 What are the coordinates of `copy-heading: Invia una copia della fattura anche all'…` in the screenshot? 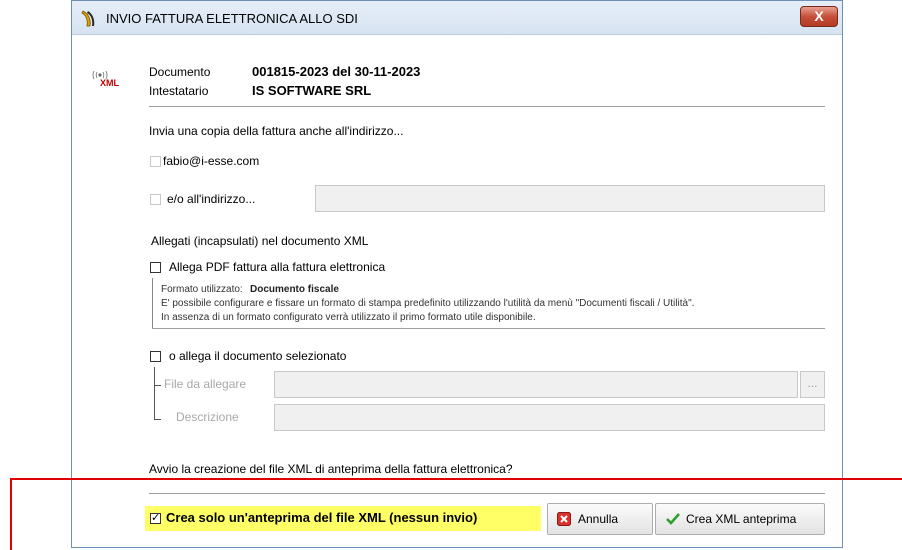 It's located at (276, 131).